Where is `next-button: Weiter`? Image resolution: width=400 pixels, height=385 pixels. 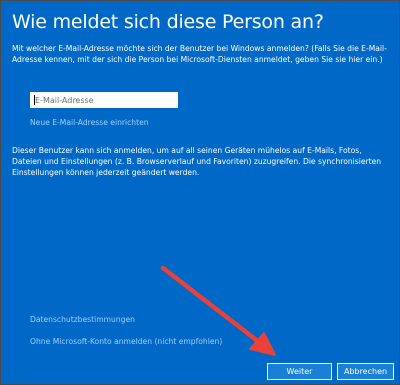 next-button: Weiter is located at coordinates (299, 371).